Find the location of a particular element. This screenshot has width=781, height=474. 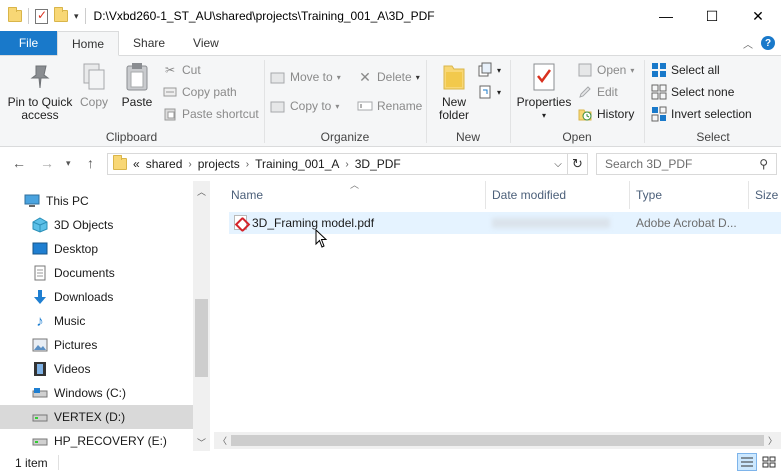

up-arrow-icon: ↑ is located at coordinates (90, 163).